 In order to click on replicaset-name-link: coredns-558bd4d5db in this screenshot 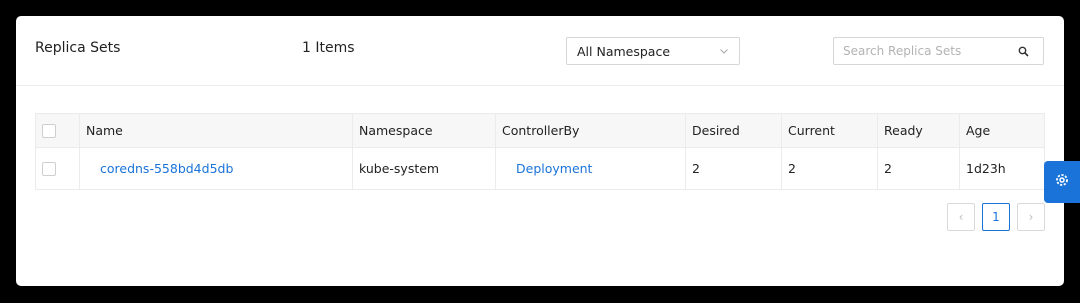, I will do `click(159, 168)`.